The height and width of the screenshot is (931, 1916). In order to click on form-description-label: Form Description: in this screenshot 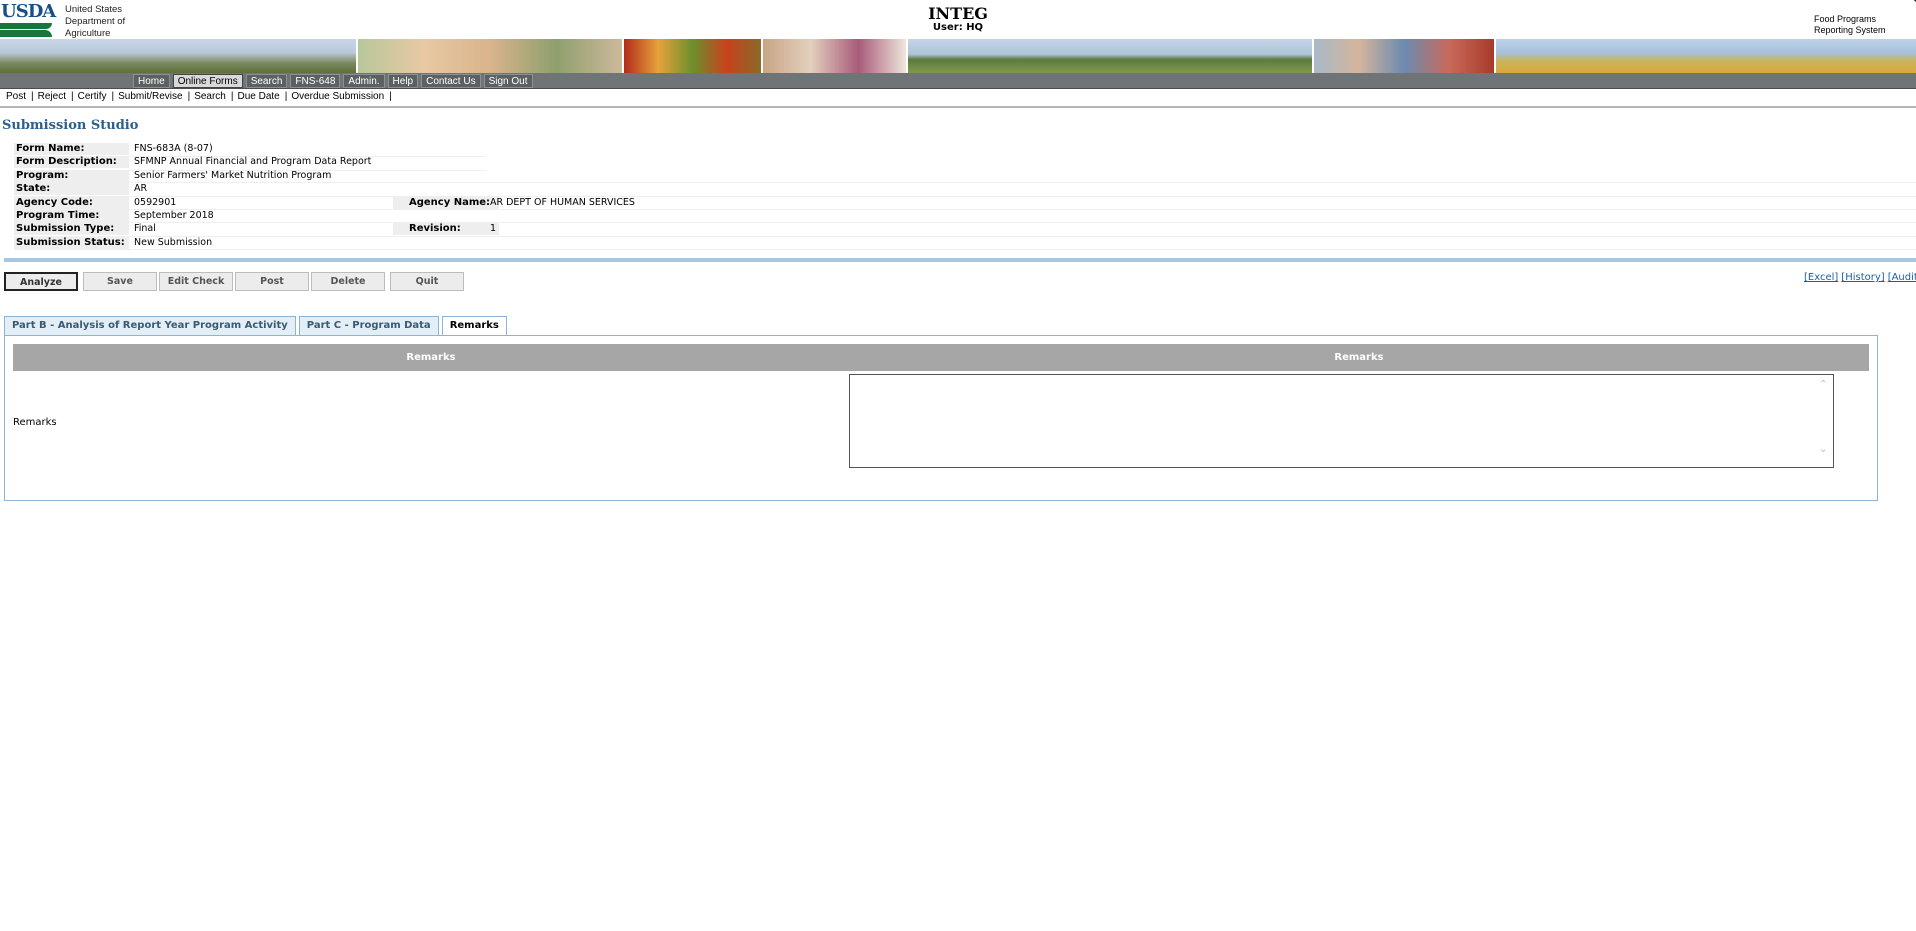, I will do `click(71, 162)`.